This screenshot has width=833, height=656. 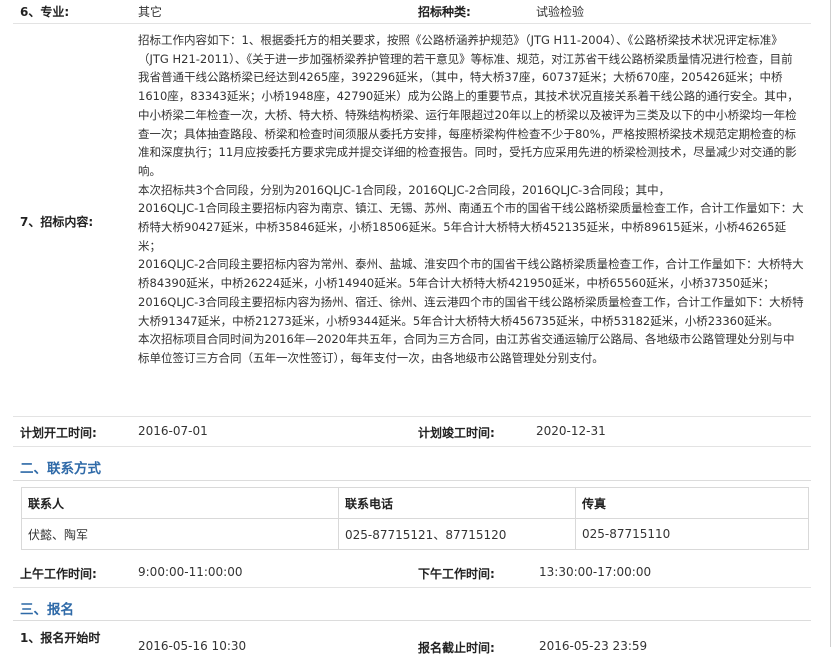 I want to click on pm-hours-value: 13:30:00-17:00:00, so click(x=595, y=572).